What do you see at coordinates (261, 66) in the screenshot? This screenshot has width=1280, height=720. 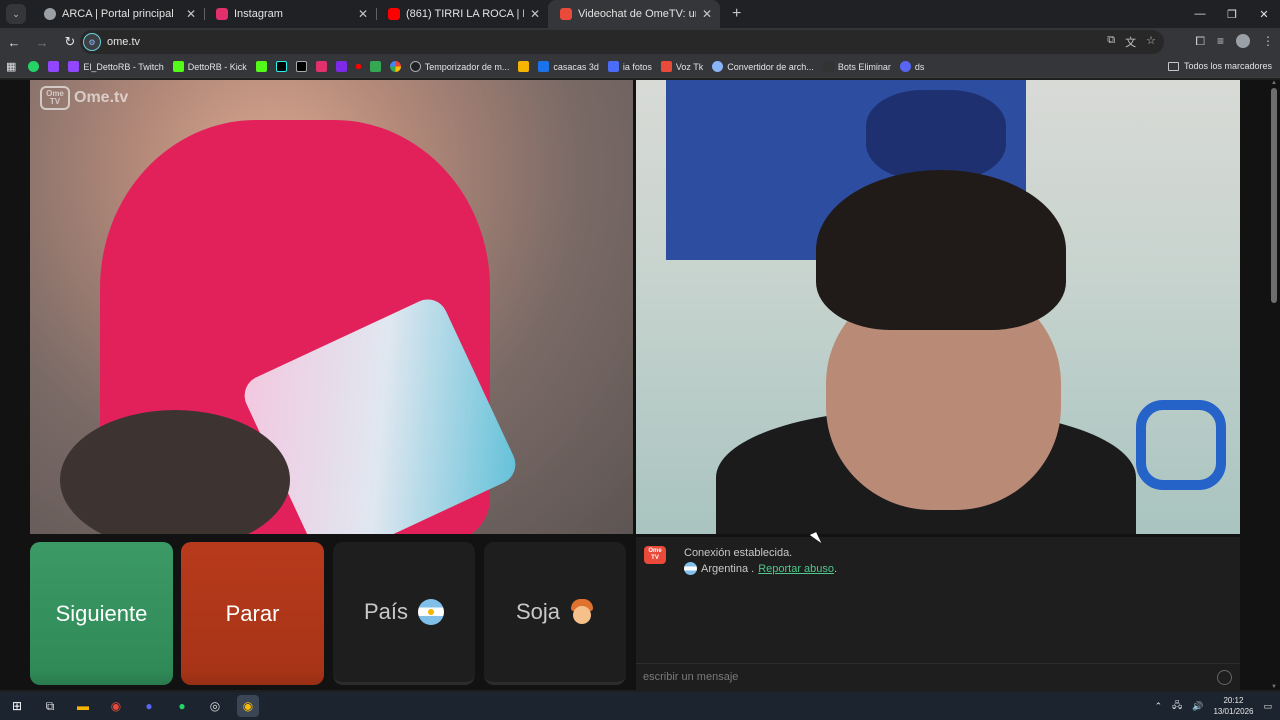 I see `bookmark-kick` at bounding box center [261, 66].